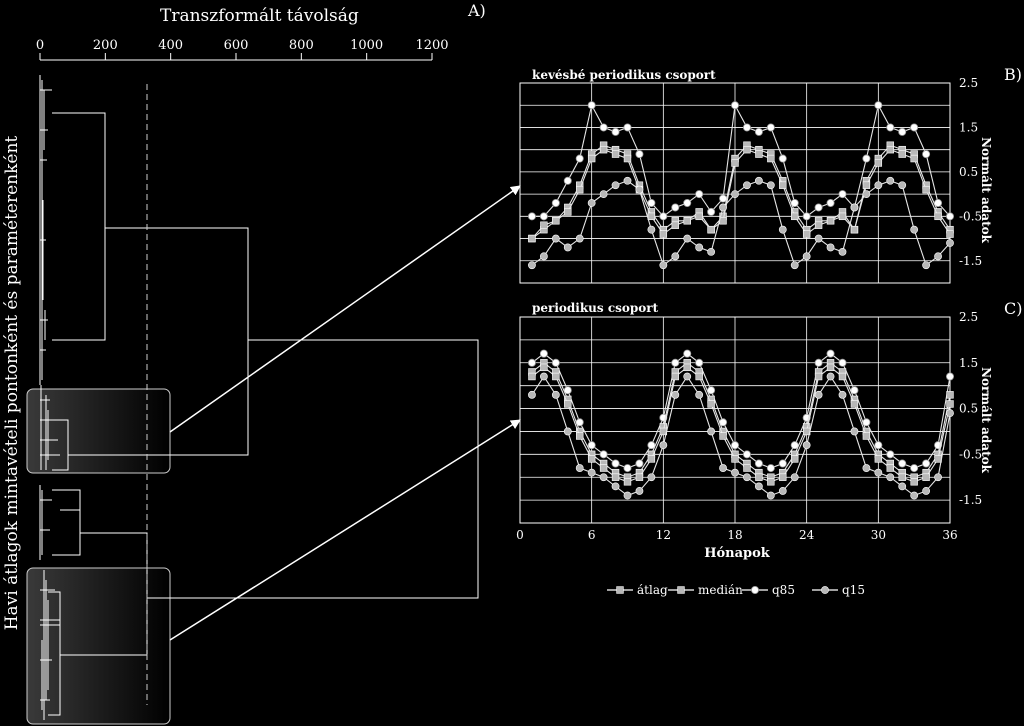 This screenshot has width=1024, height=726. Describe the element at coordinates (783, 590) in the screenshot. I see `legend-label: q85` at that location.